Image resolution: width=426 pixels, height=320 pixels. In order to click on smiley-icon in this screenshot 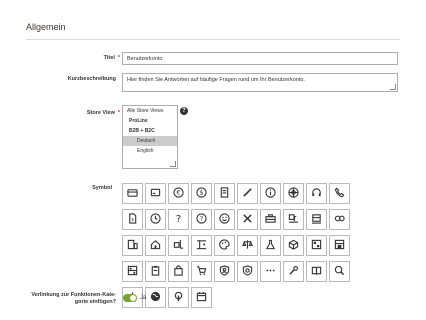, I will do `click(224, 220)`.